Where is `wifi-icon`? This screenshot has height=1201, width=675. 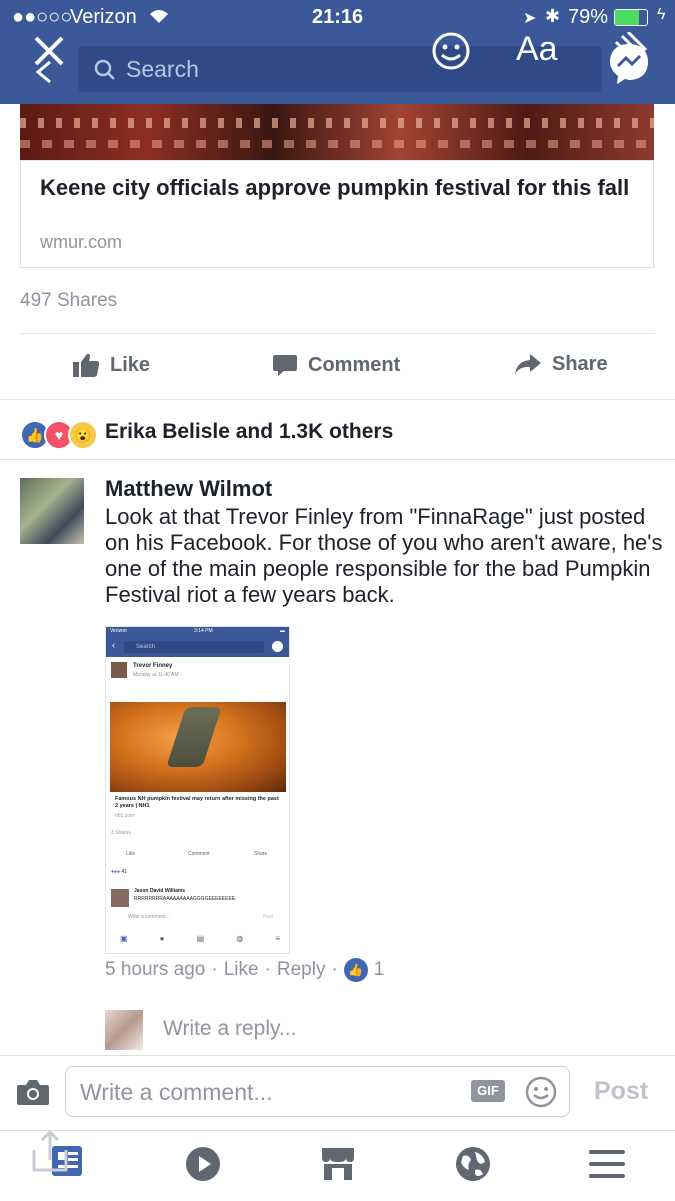
wifi-icon is located at coordinates (159, 16).